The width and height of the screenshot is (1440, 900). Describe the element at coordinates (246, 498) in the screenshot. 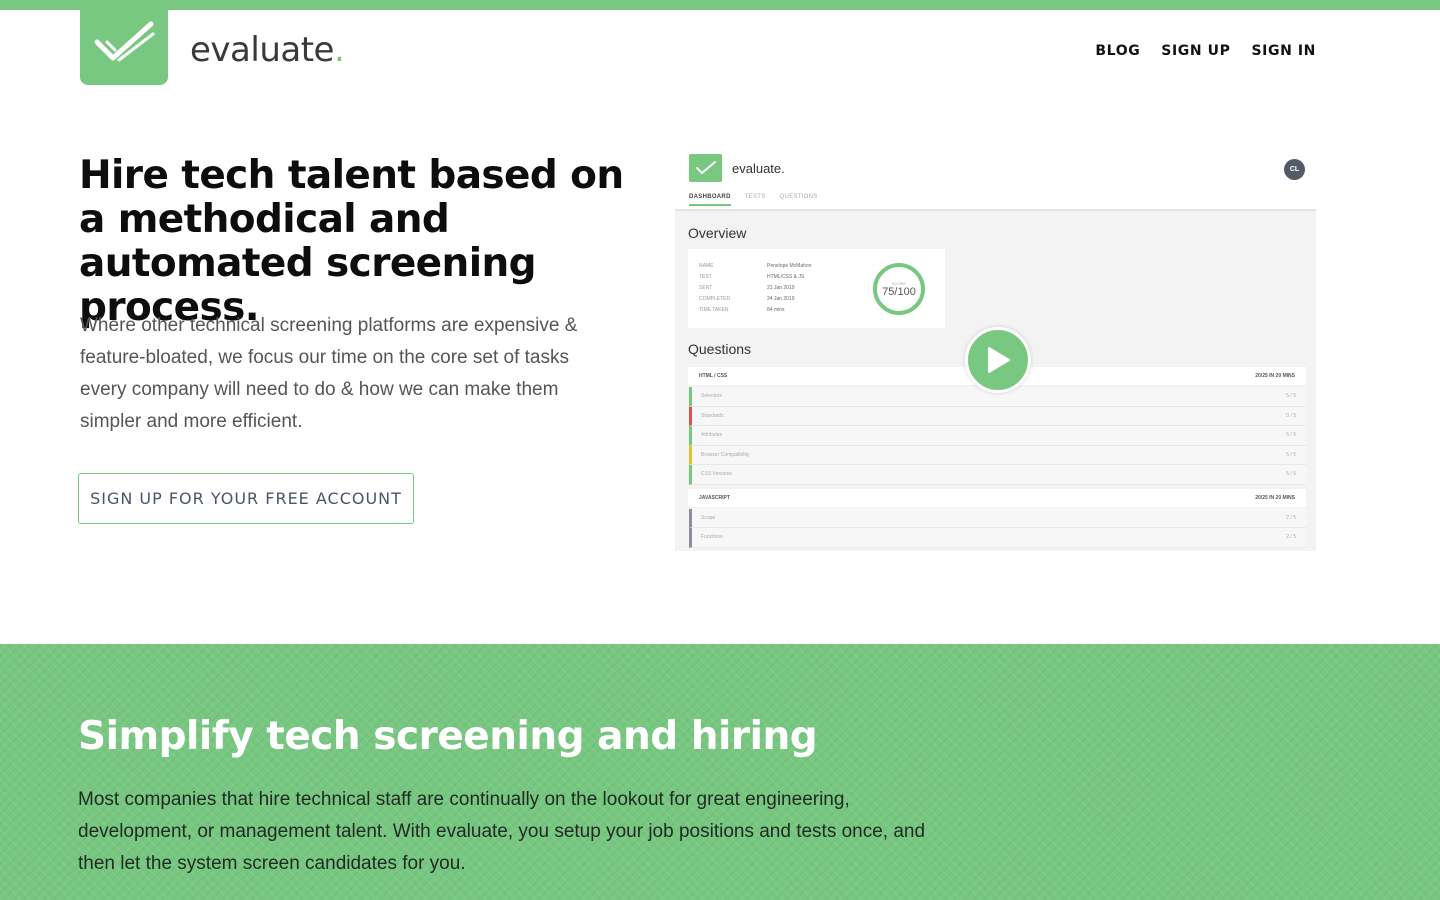

I see `signup-cta-button: SIGN UP FOR YOUR FREE ACCOUNT` at that location.